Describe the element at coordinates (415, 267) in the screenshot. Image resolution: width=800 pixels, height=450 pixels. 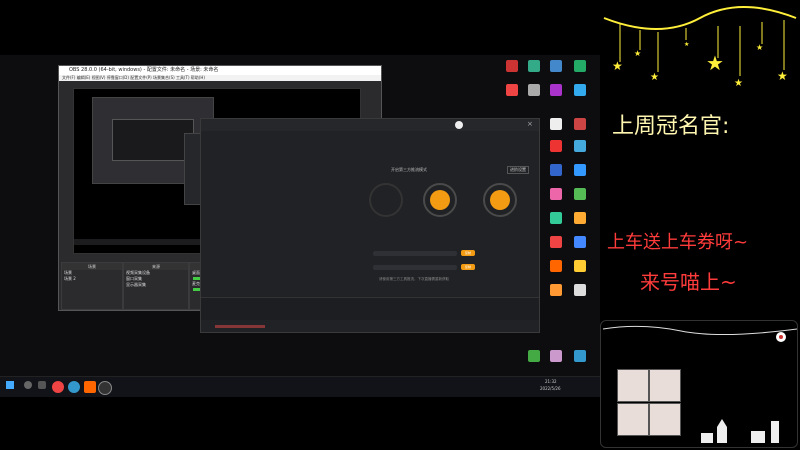
I see `key-field` at that location.